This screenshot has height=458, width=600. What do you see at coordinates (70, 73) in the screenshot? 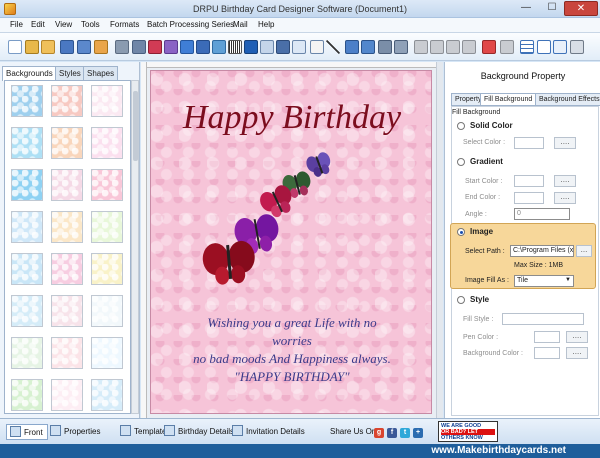
I see `tab-styles: Styles` at bounding box center [70, 73].